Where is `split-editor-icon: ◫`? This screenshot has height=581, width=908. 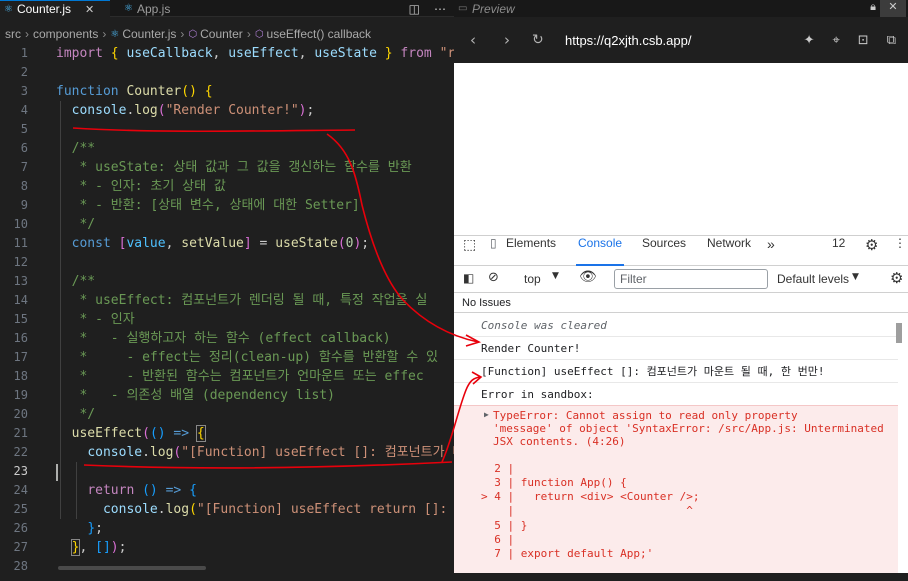 split-editor-icon: ◫ is located at coordinates (414, 9).